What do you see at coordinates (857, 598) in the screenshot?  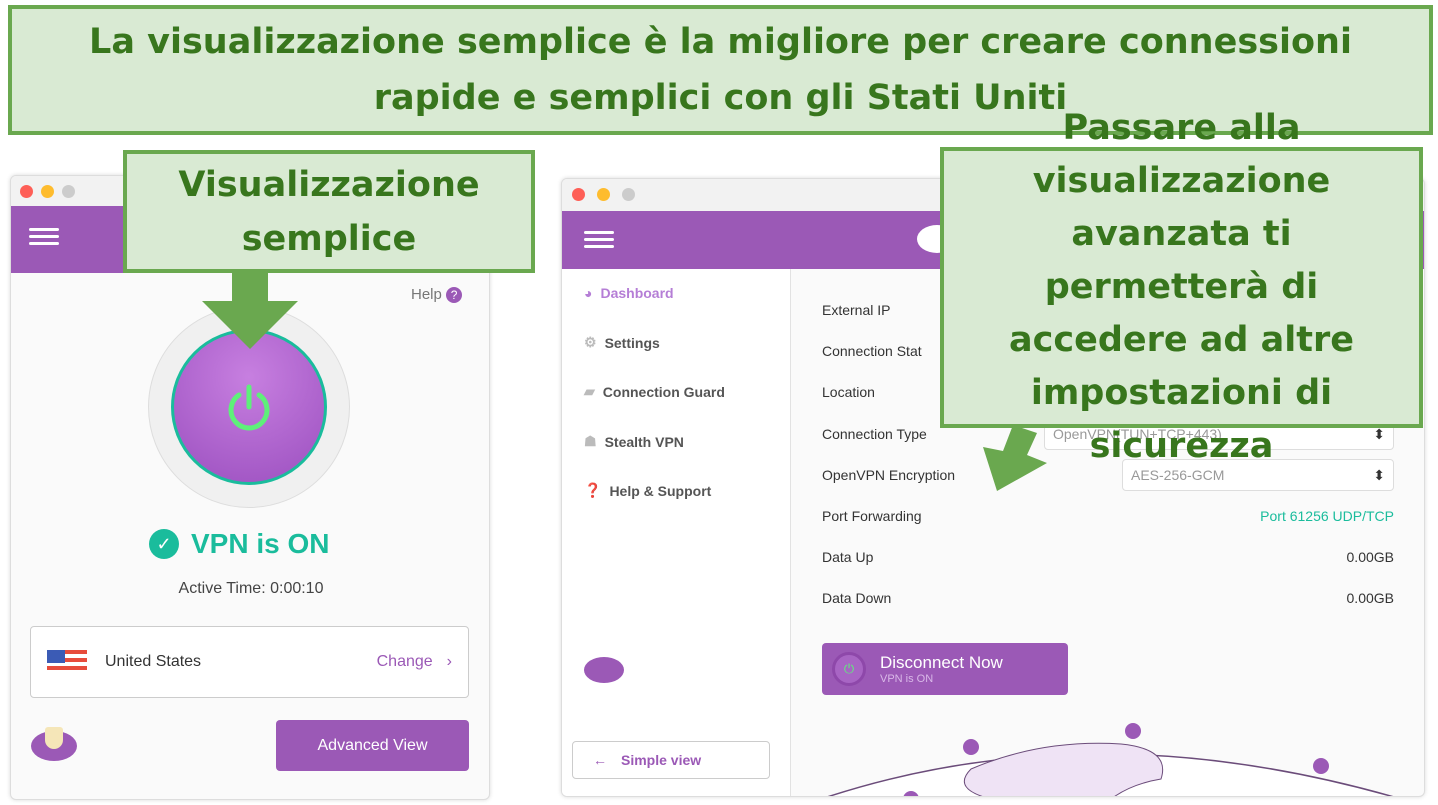 I see `row-label: Data Down` at bounding box center [857, 598].